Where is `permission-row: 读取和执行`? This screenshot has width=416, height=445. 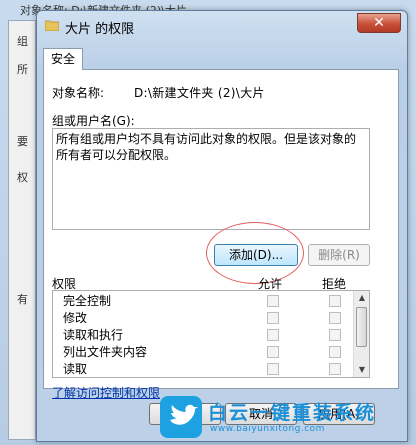 permission-row: 读取和执行 is located at coordinates (203, 335).